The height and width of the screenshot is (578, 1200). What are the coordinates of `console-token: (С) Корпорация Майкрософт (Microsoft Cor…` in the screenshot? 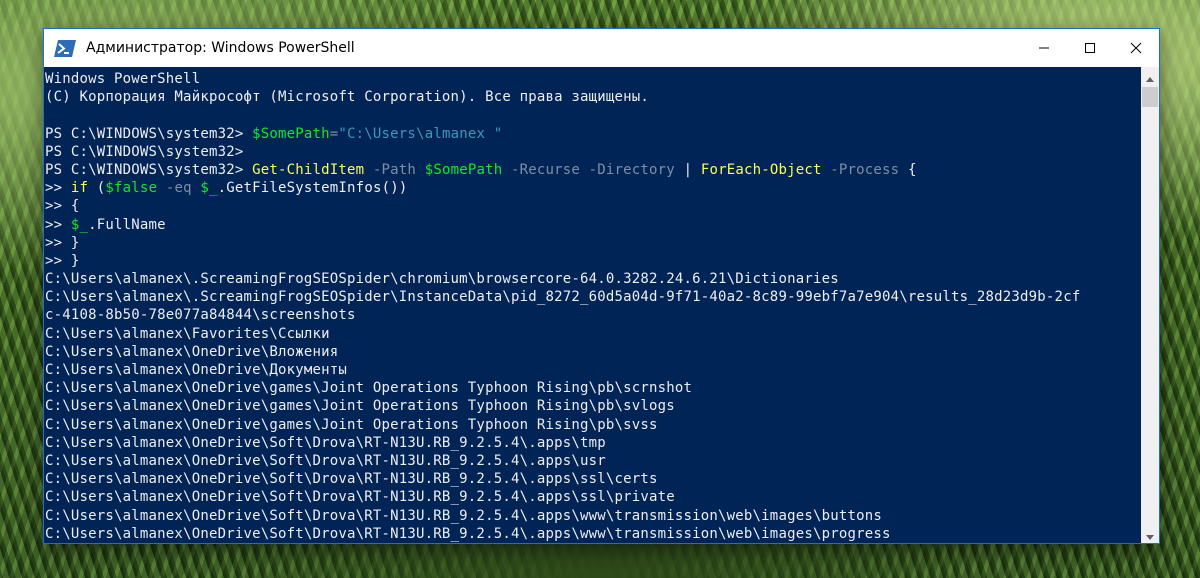 It's located at (347, 97).